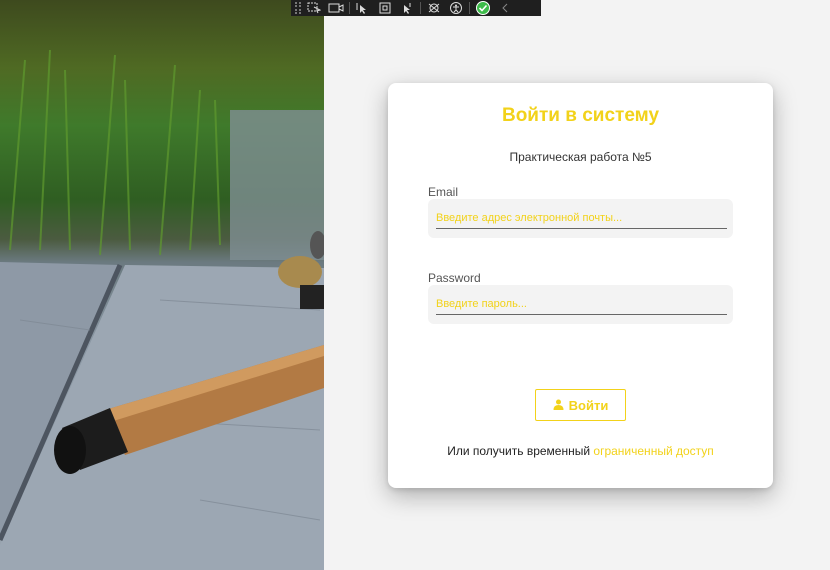  I want to click on check-icon, so click(483, 8).